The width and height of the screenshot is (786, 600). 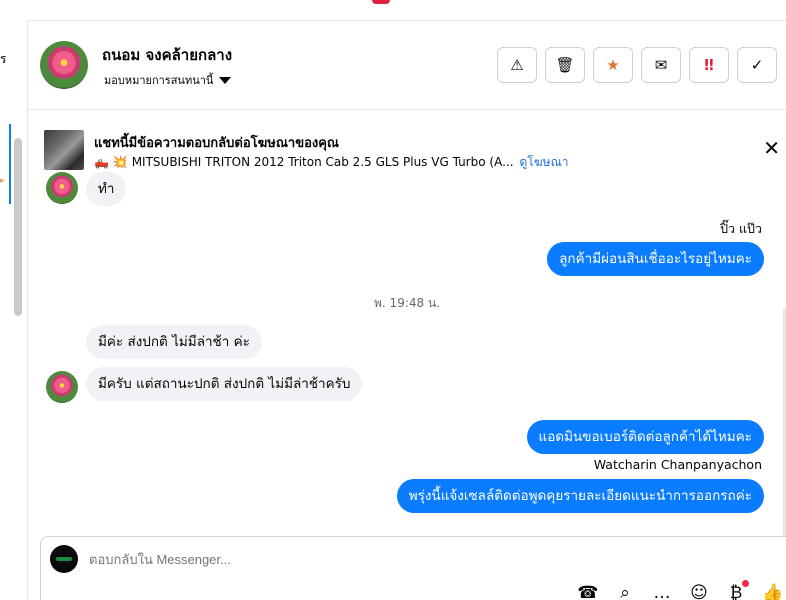 I want to click on call-icon: ☎, so click(x=588, y=591).